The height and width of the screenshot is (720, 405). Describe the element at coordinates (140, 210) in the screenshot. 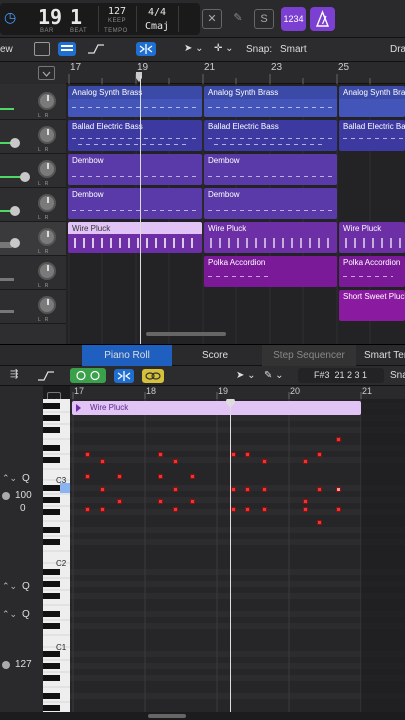

I see `playhead` at that location.